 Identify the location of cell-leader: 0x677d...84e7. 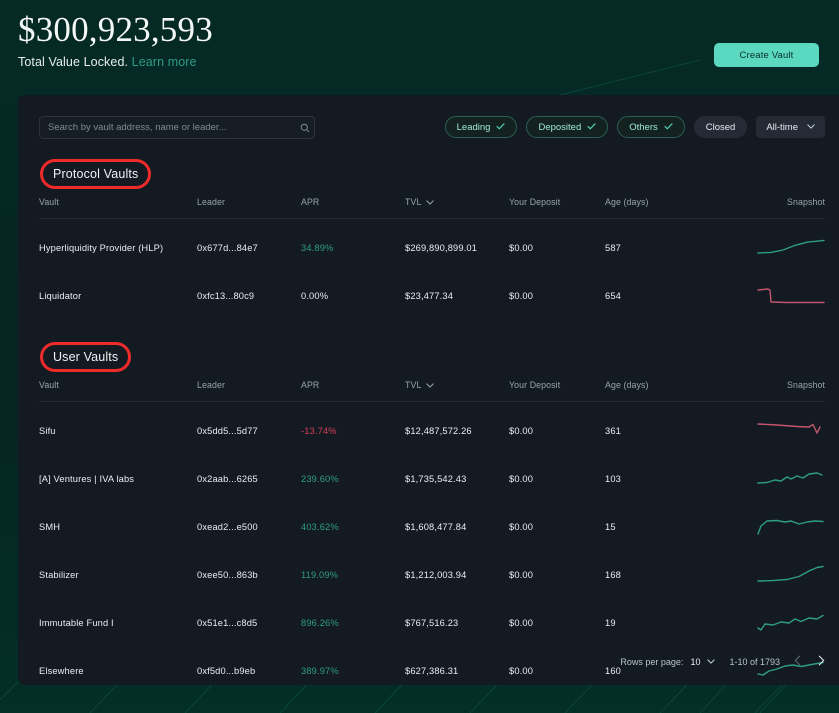
(227, 248).